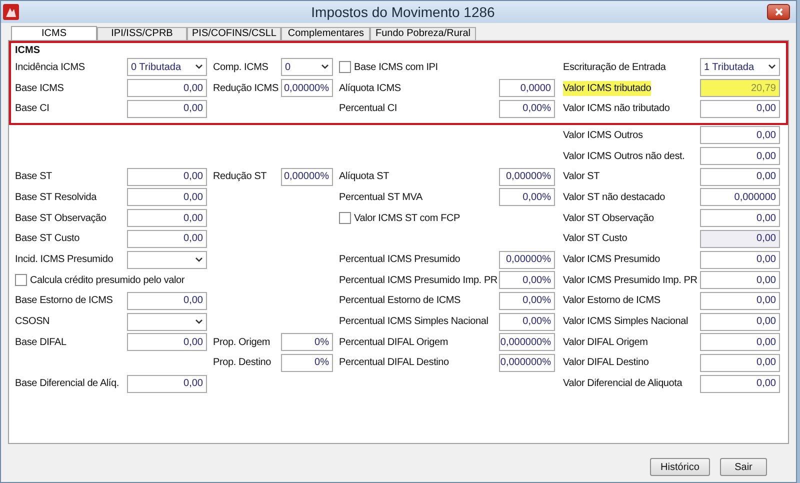 The image size is (800, 483). I want to click on checkbox-label: Calcula crédito presumido pelo valor, so click(107, 281).